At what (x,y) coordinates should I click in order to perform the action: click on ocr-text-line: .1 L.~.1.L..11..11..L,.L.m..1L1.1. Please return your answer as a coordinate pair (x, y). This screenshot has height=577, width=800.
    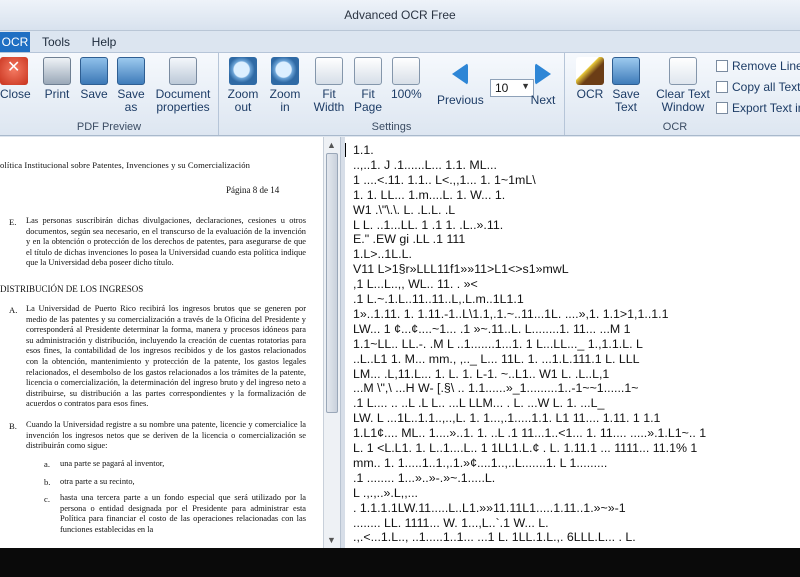
    Looking at the image, I should click on (438, 299).